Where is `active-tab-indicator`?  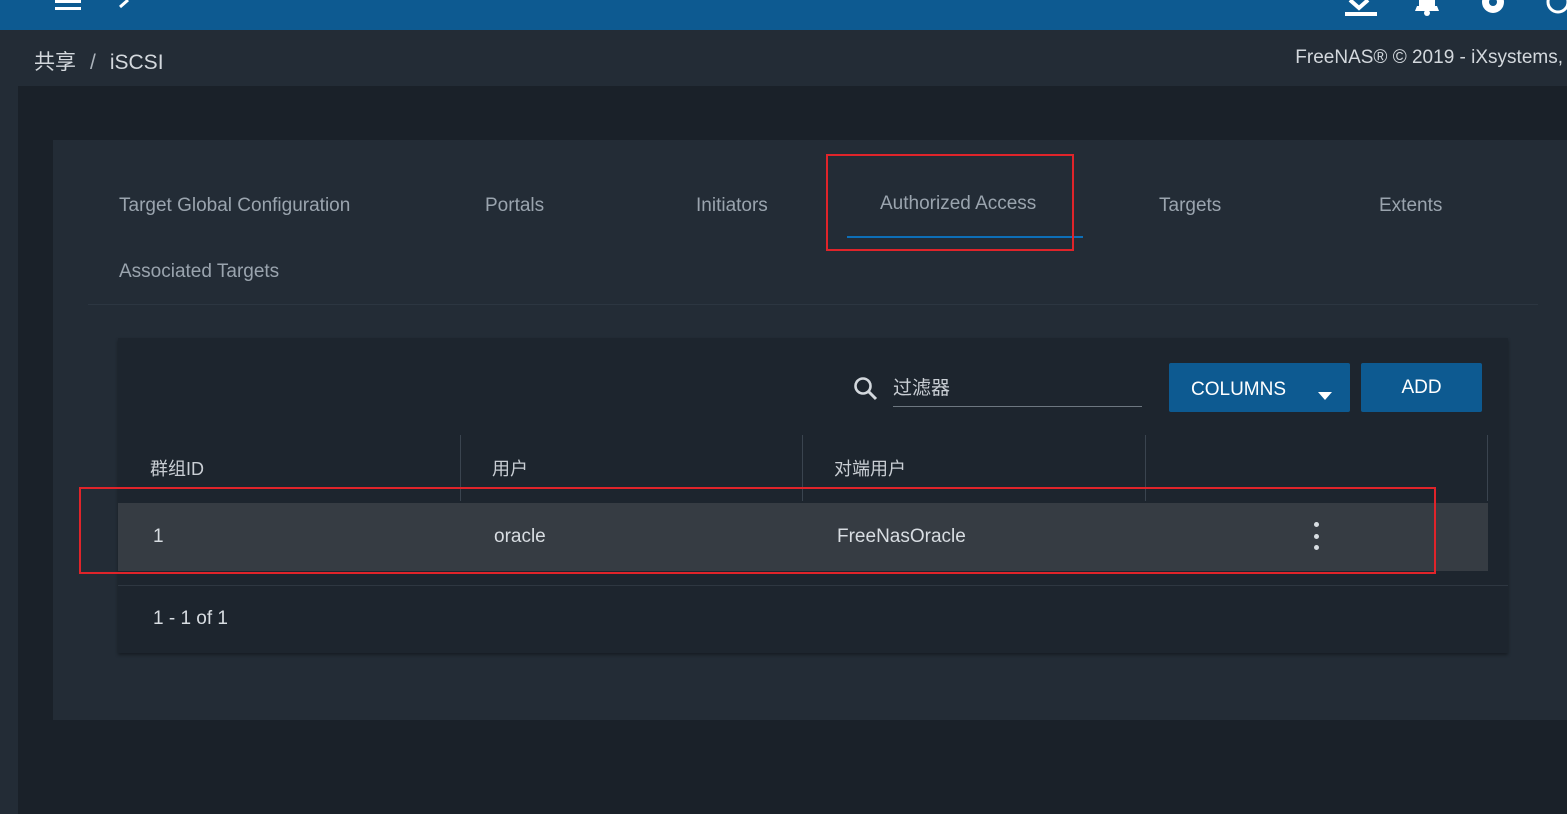 active-tab-indicator is located at coordinates (965, 237).